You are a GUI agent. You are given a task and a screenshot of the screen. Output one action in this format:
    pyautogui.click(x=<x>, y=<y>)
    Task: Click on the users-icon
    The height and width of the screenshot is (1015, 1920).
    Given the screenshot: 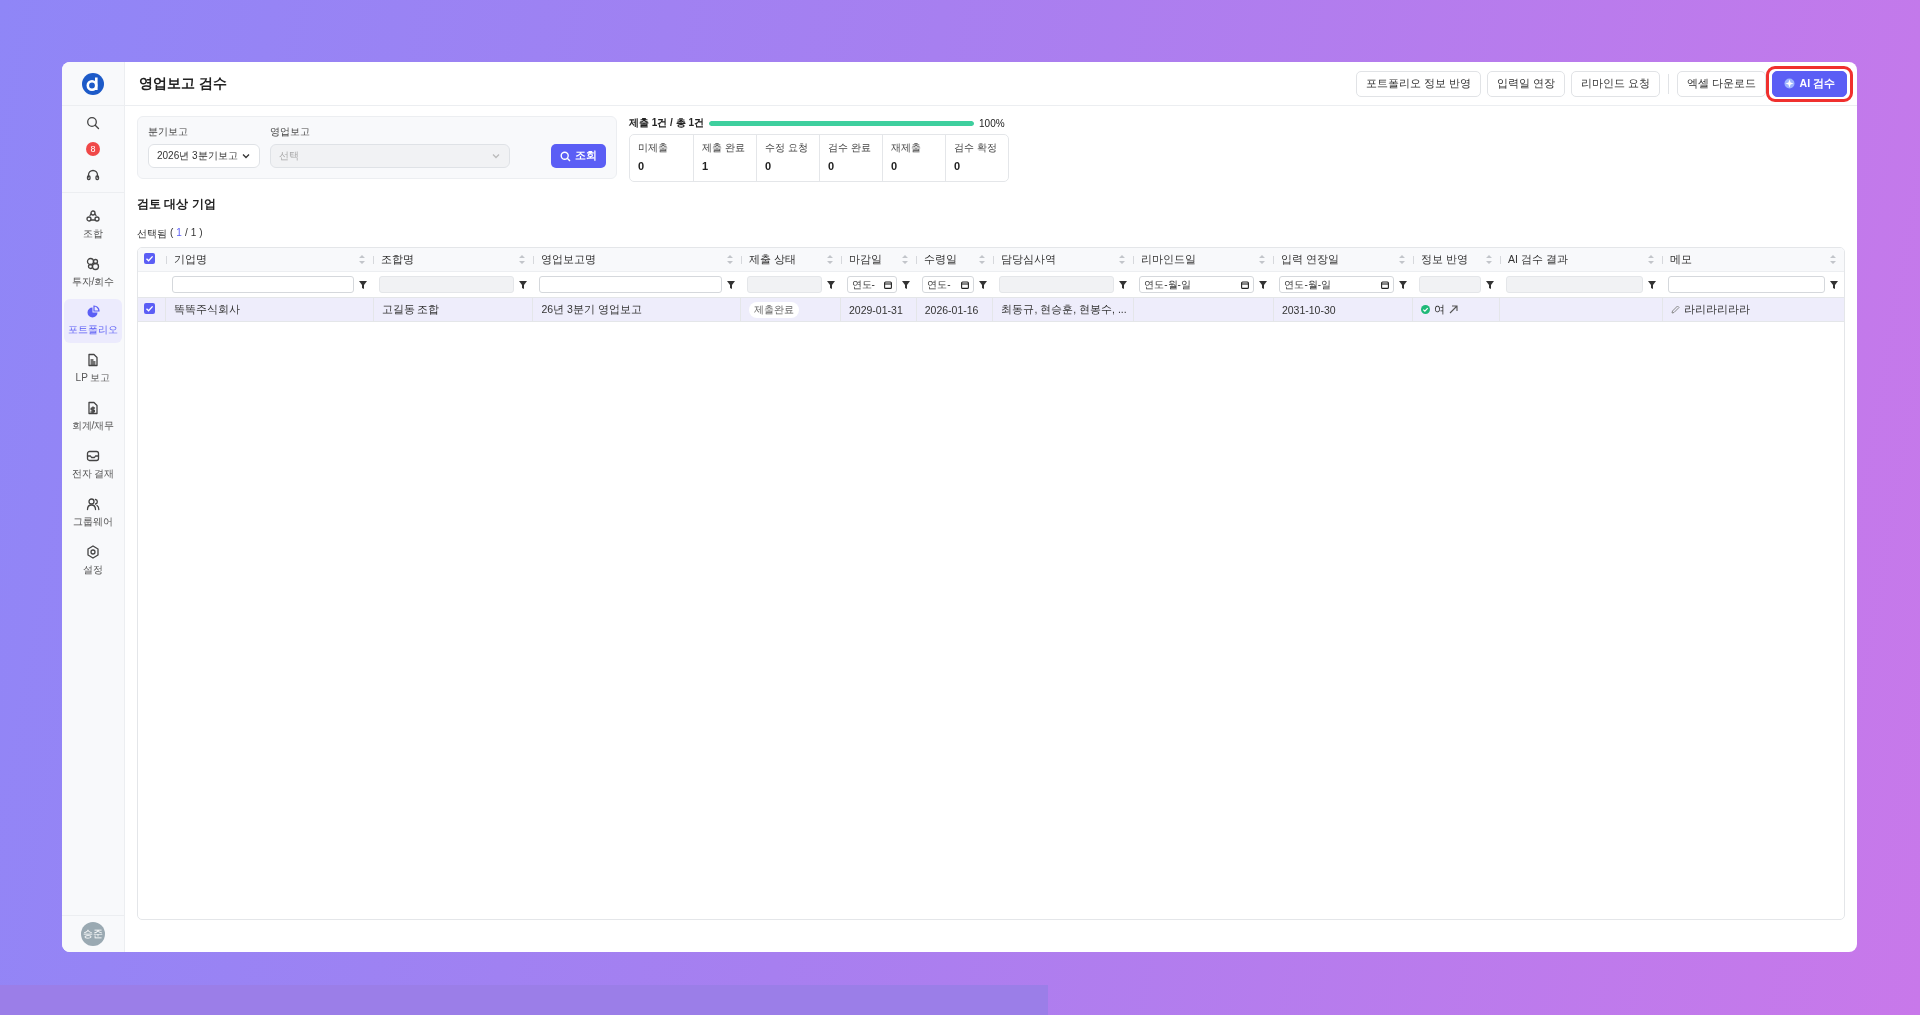 What is the action you would take?
    pyautogui.click(x=93, y=504)
    